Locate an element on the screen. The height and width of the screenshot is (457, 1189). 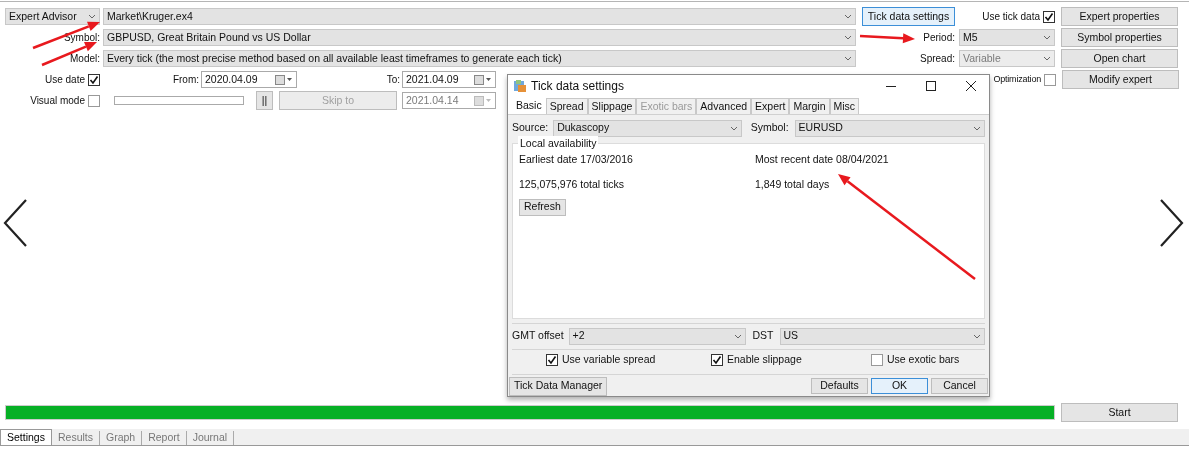
pause-button: || is located at coordinates (264, 100).